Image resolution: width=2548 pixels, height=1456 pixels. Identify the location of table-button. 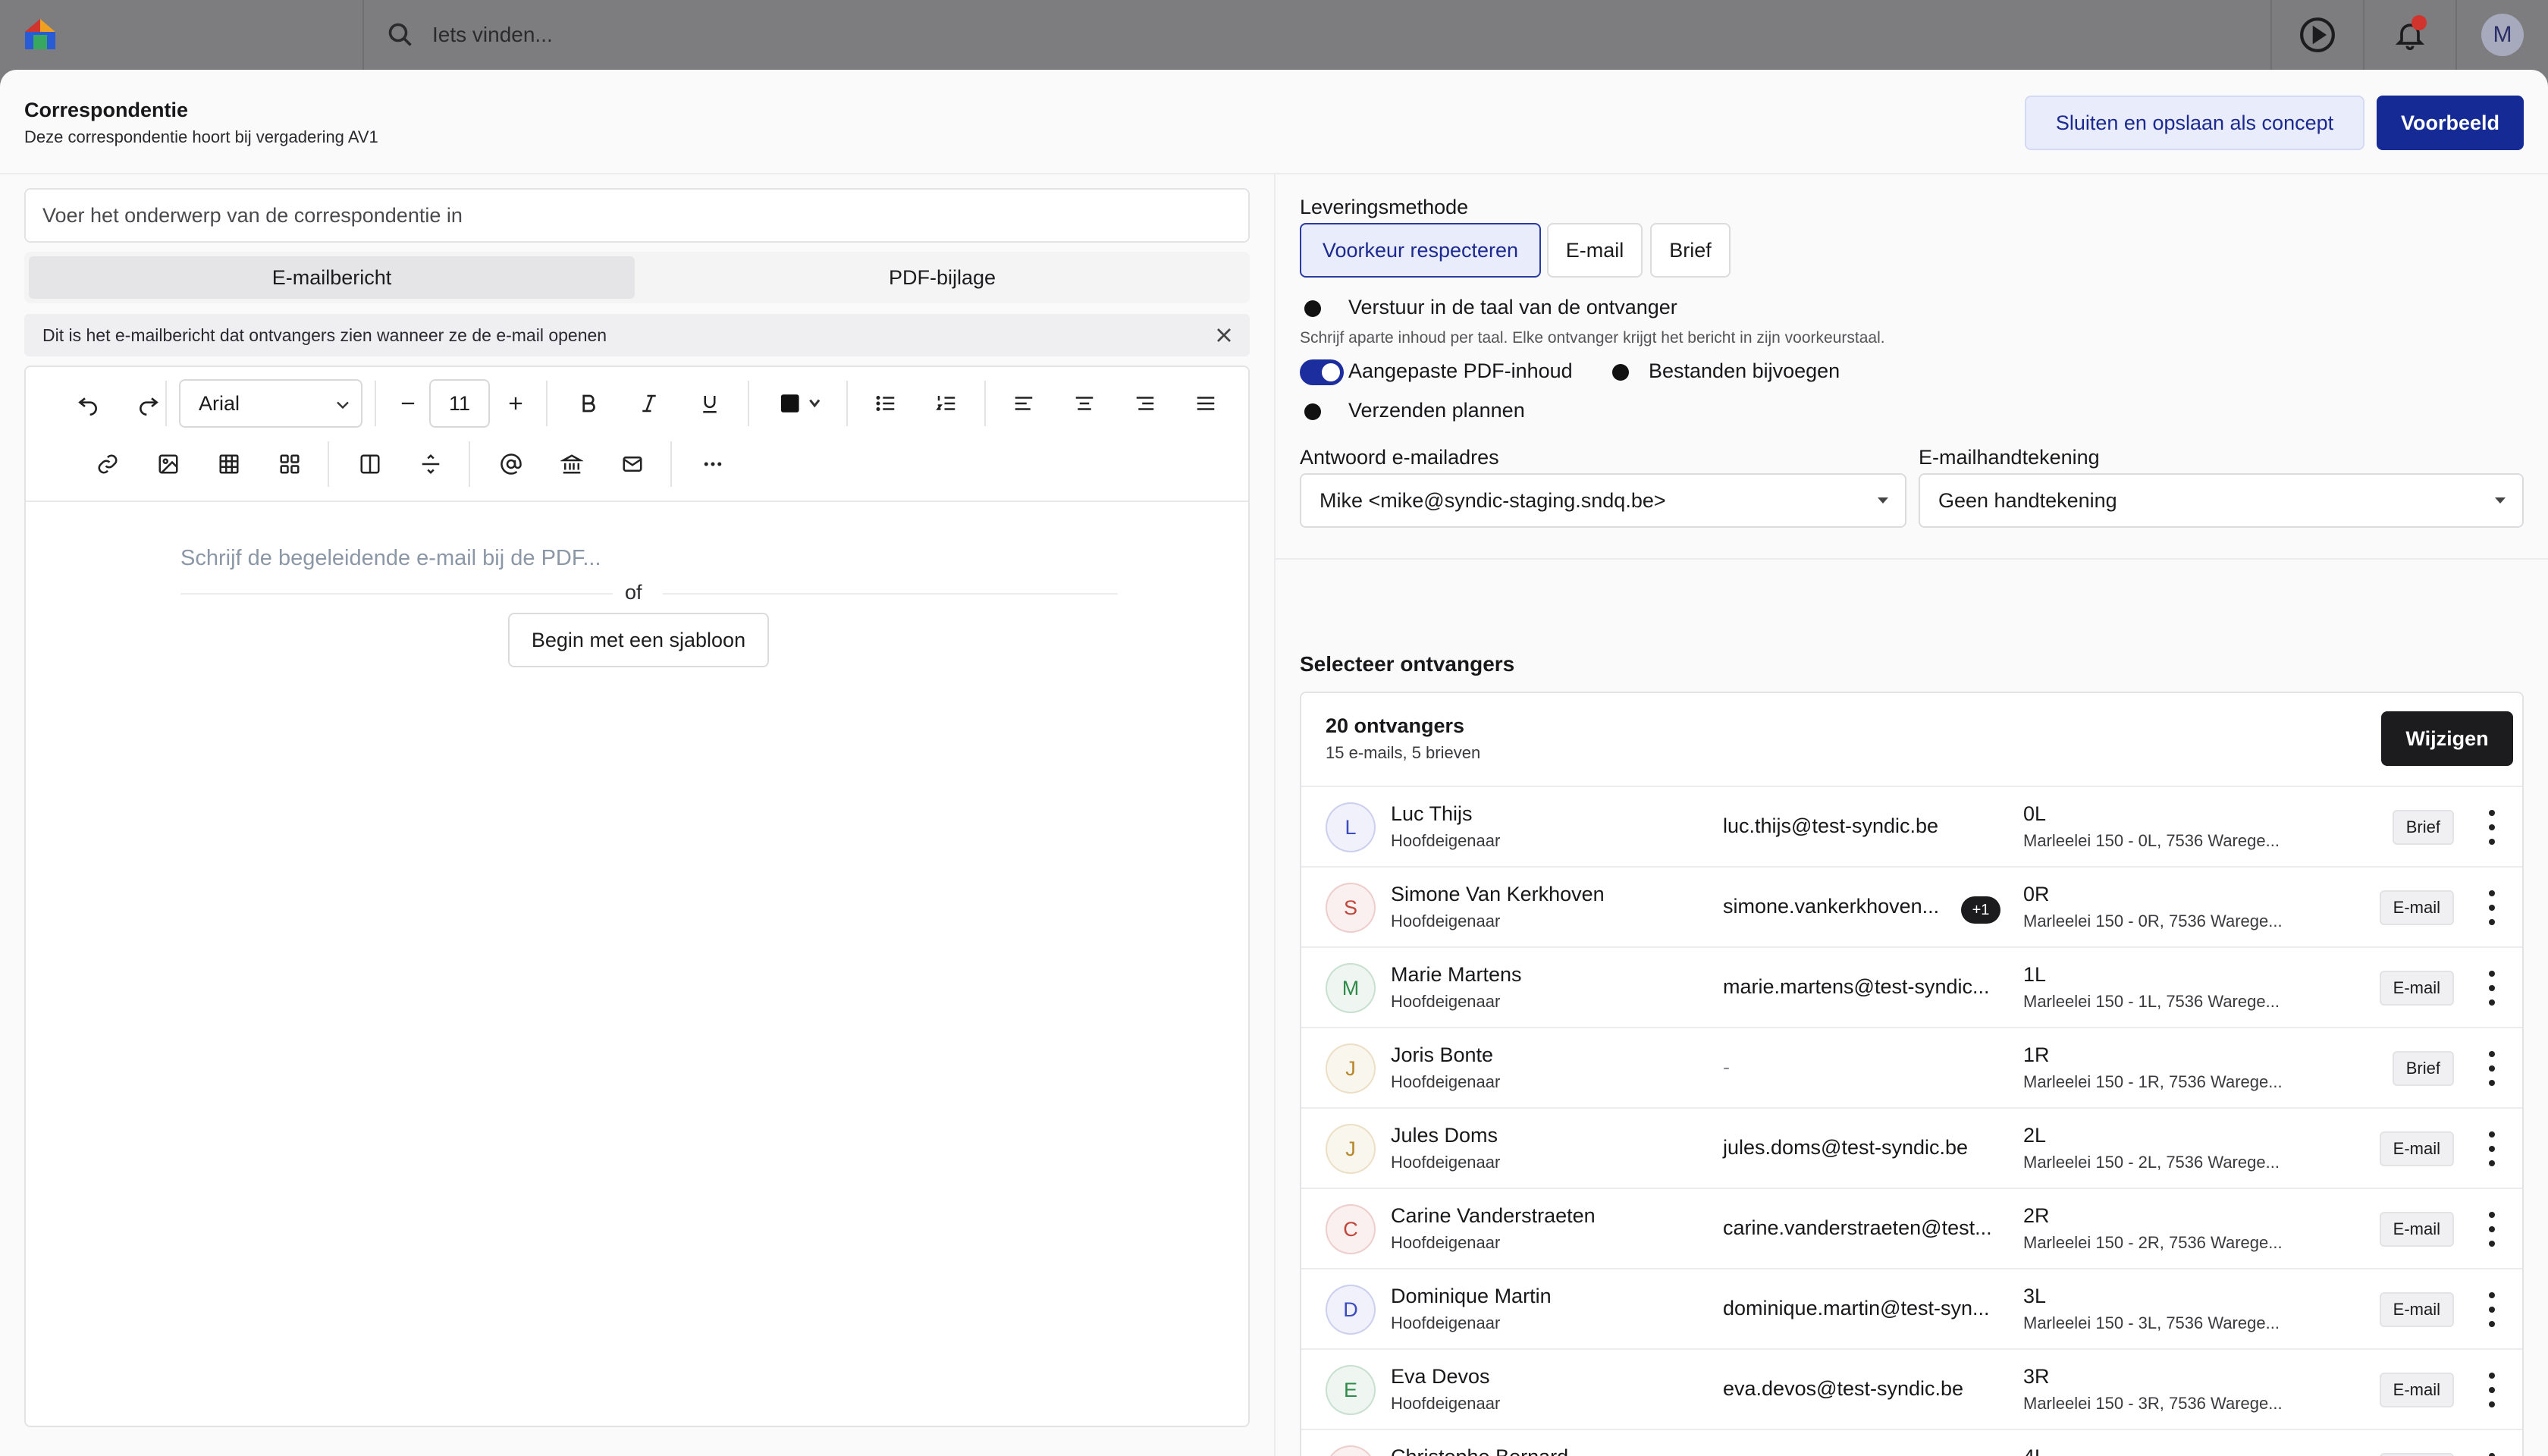
(229, 464).